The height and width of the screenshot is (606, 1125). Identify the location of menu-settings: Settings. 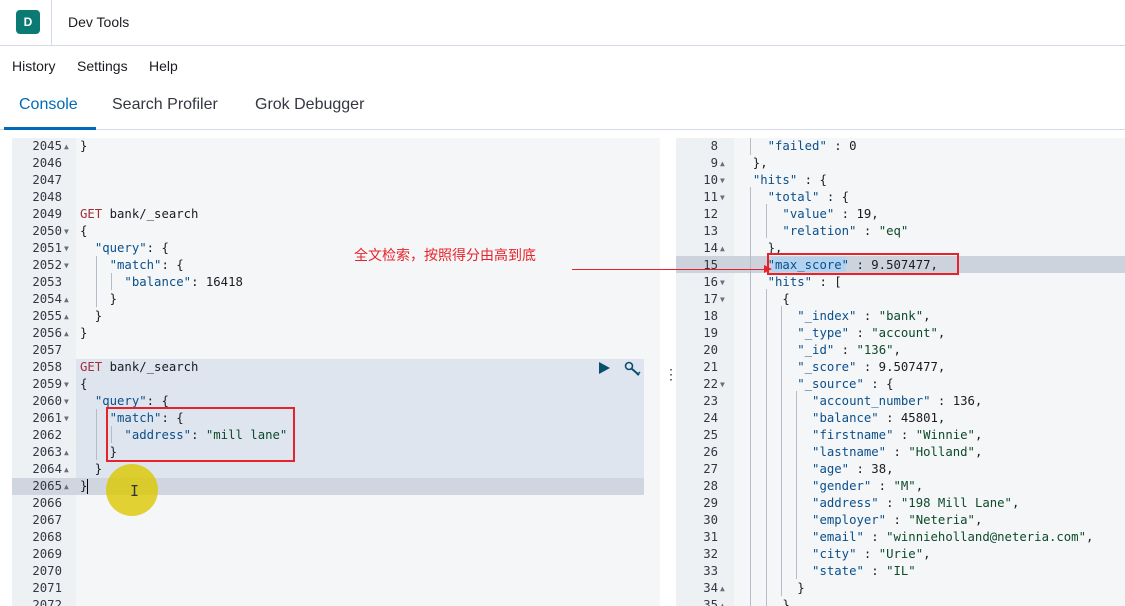
(102, 66).